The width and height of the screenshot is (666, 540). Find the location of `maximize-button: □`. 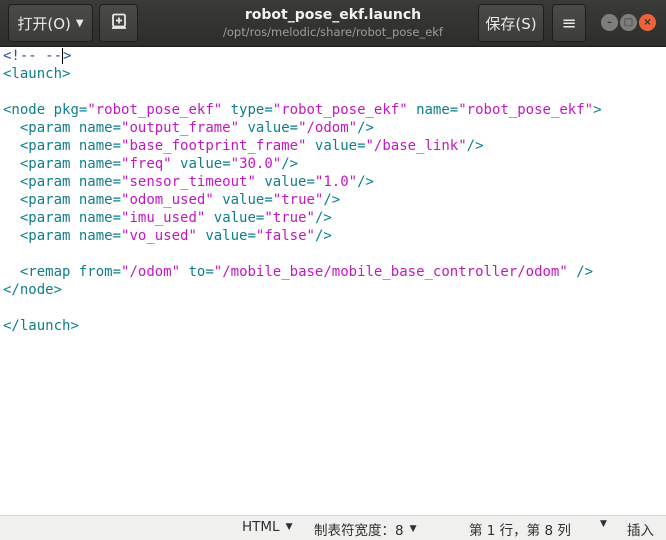

maximize-button: □ is located at coordinates (628, 22).